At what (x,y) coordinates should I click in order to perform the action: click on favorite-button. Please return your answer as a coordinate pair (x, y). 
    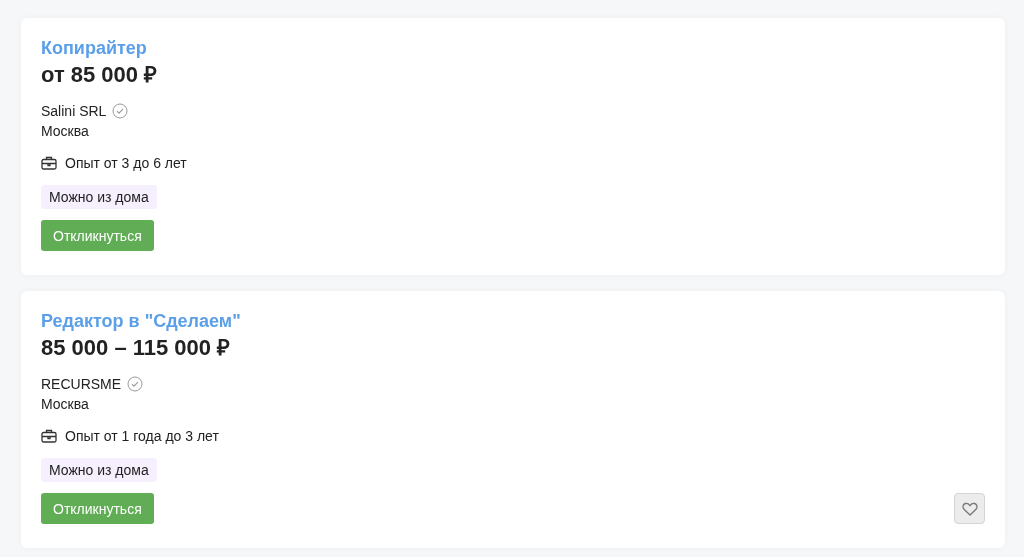
    Looking at the image, I should click on (969, 508).